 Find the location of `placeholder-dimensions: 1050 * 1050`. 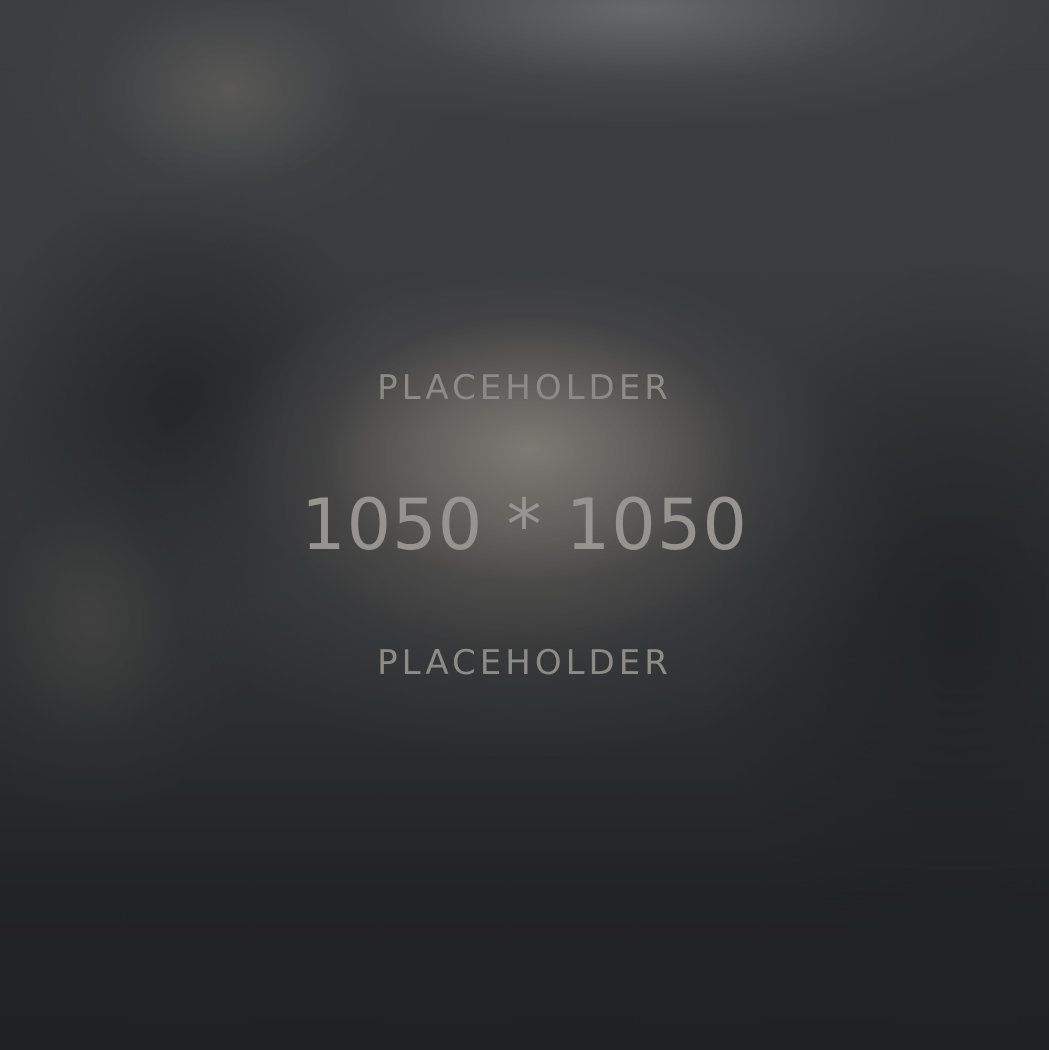

placeholder-dimensions: 1050 * 1050 is located at coordinates (524, 525).